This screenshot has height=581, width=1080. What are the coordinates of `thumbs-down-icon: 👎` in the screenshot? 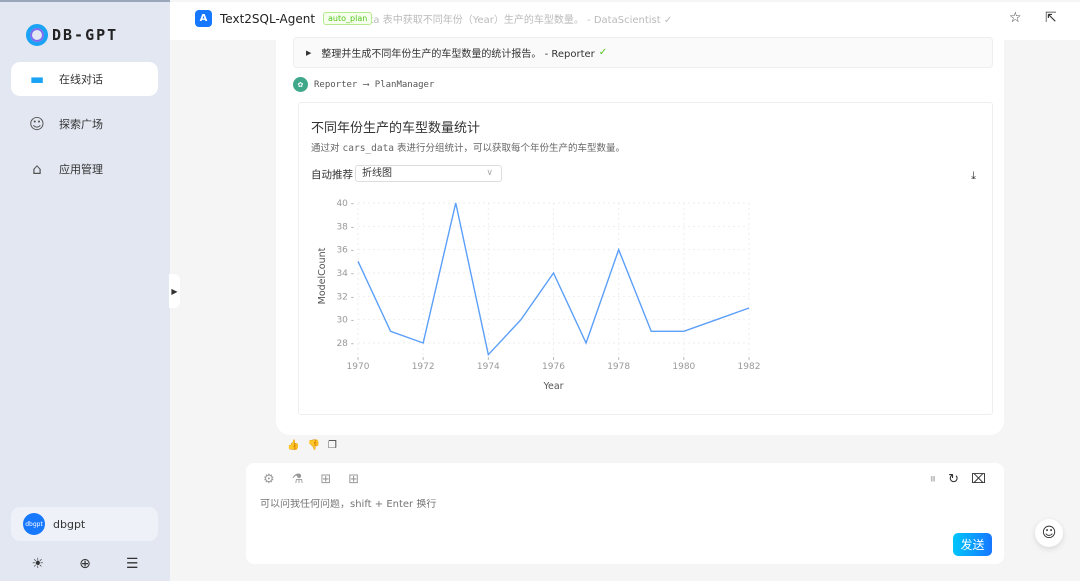 It's located at (313, 445).